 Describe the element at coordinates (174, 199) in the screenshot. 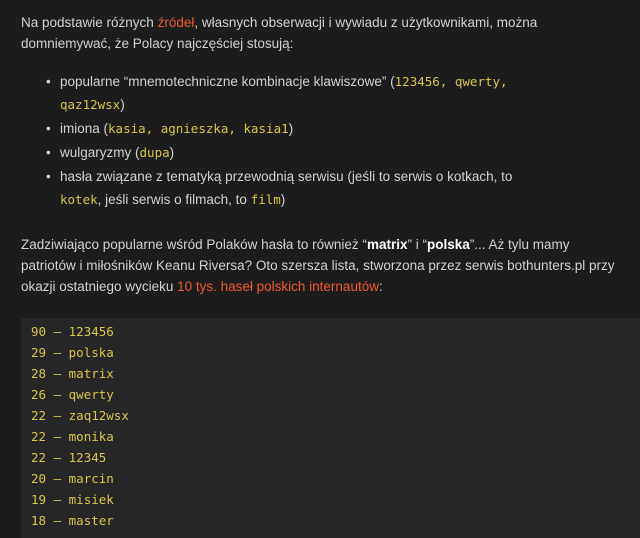

I see `list-item-text: , jeśli serwis o filmach, to` at that location.